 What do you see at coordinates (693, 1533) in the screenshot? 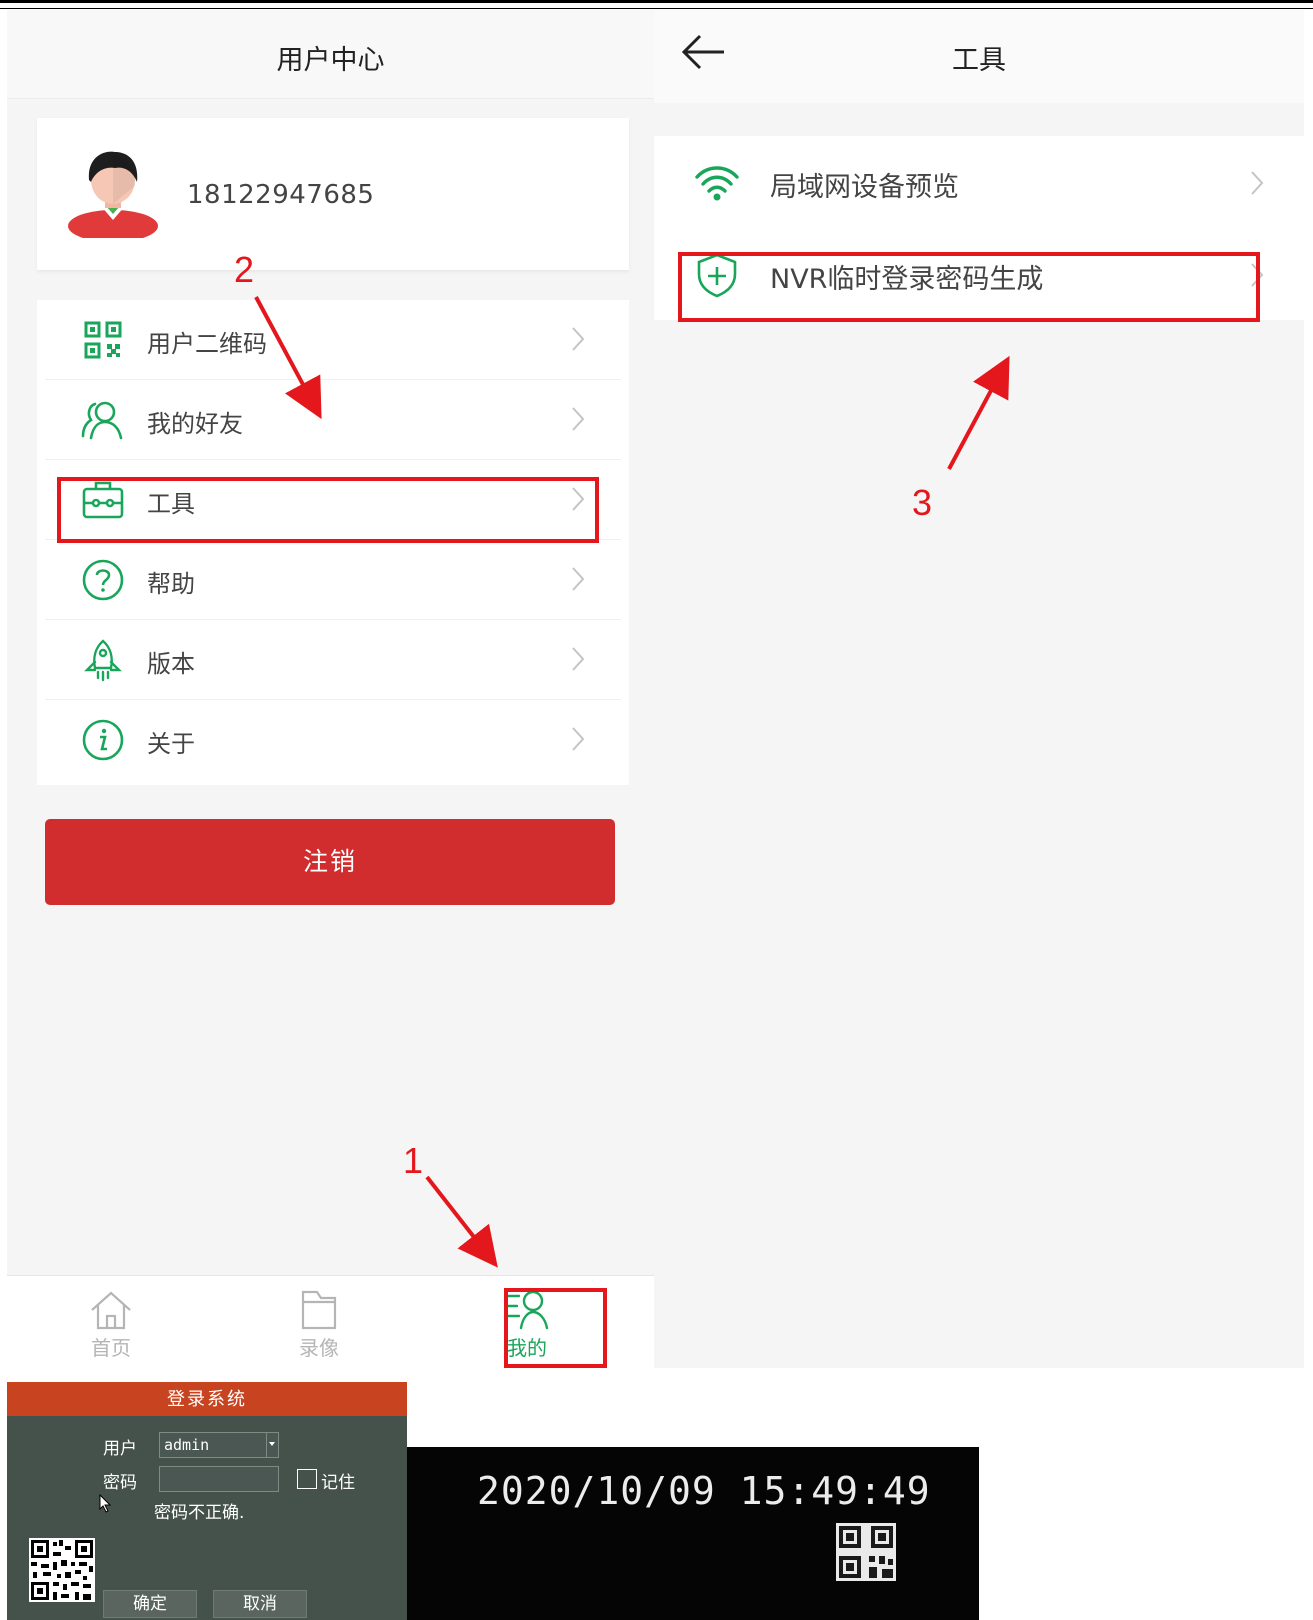
I see `nvr-time-display: 2020/10/09 15:49:49` at bounding box center [693, 1533].